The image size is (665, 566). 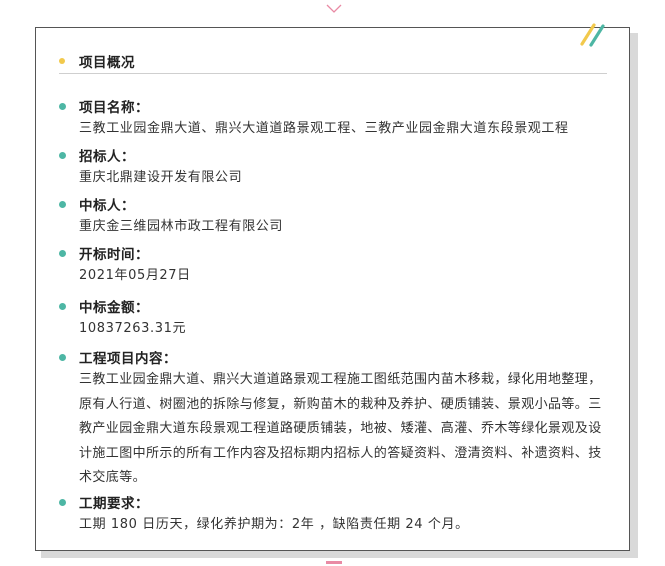 What do you see at coordinates (107, 206) in the screenshot?
I see `winning-bidder-label: 中标人：` at bounding box center [107, 206].